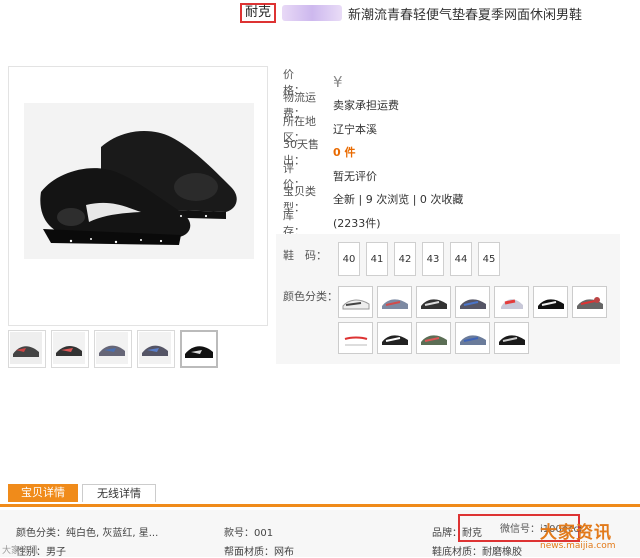 This screenshot has width=640, height=558. I want to click on size-list: 40 41 42 43 44 45, so click(419, 259).